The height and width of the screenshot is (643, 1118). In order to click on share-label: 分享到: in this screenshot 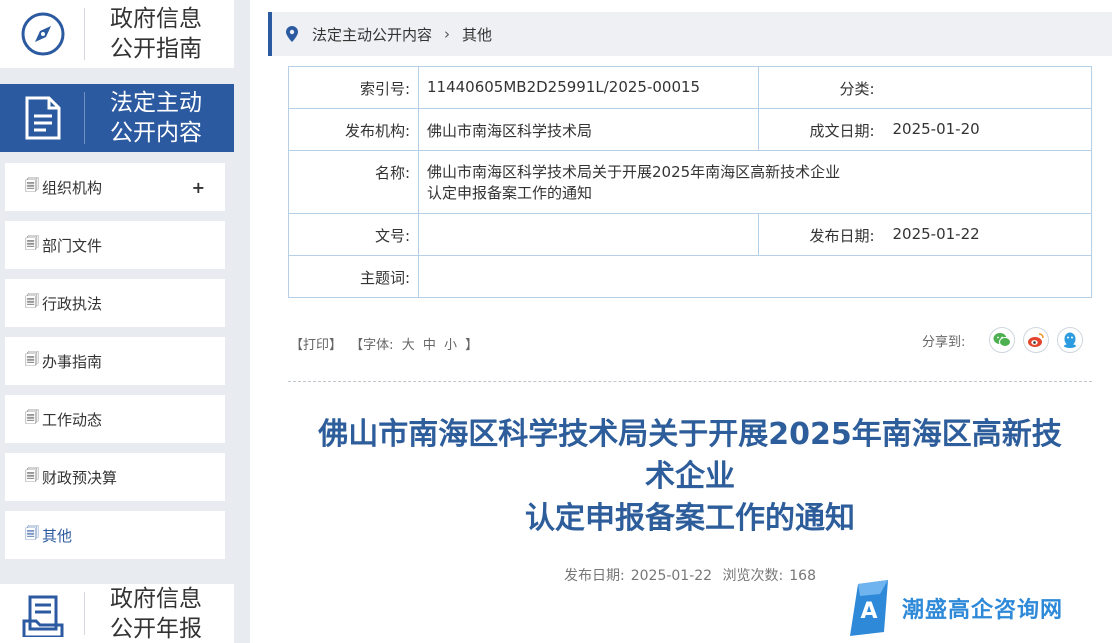, I will do `click(944, 342)`.